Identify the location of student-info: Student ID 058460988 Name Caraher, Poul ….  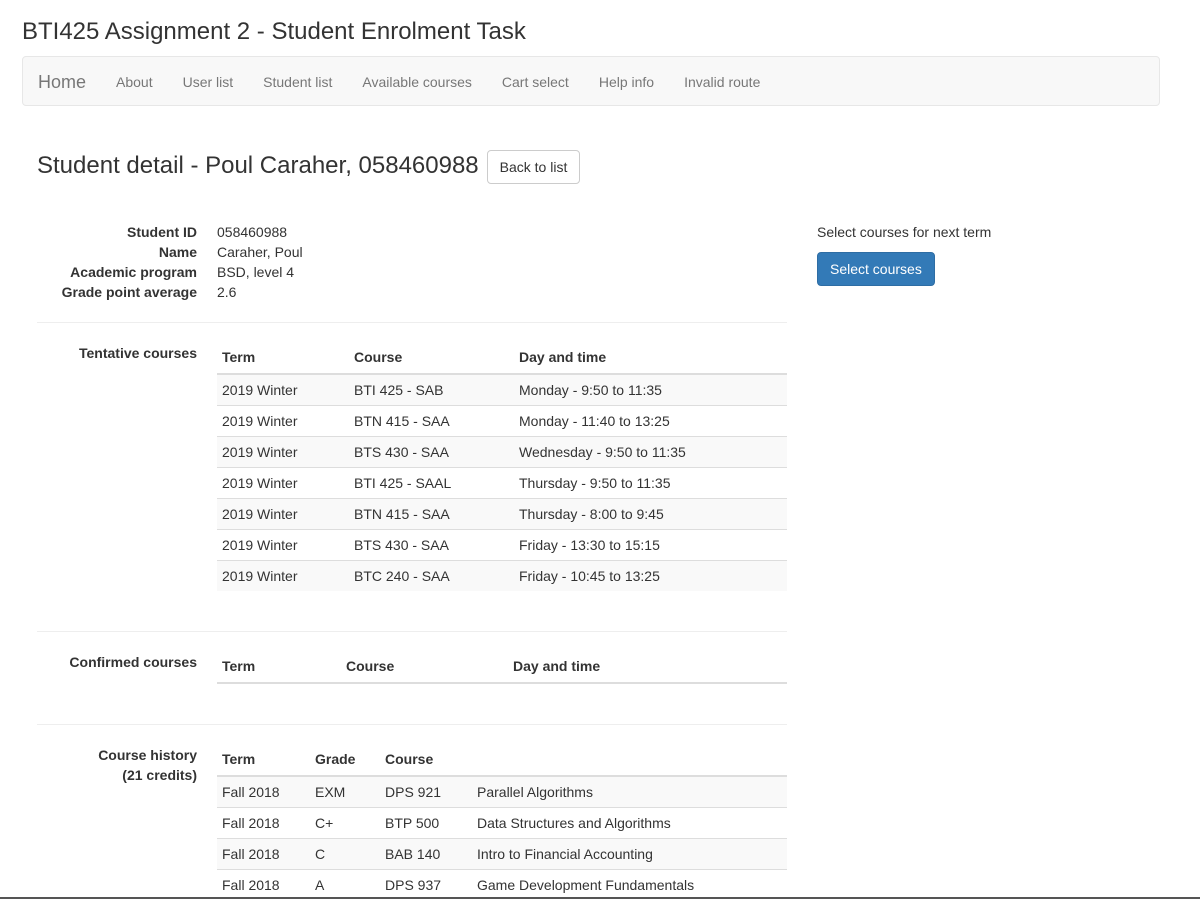
(412, 262).